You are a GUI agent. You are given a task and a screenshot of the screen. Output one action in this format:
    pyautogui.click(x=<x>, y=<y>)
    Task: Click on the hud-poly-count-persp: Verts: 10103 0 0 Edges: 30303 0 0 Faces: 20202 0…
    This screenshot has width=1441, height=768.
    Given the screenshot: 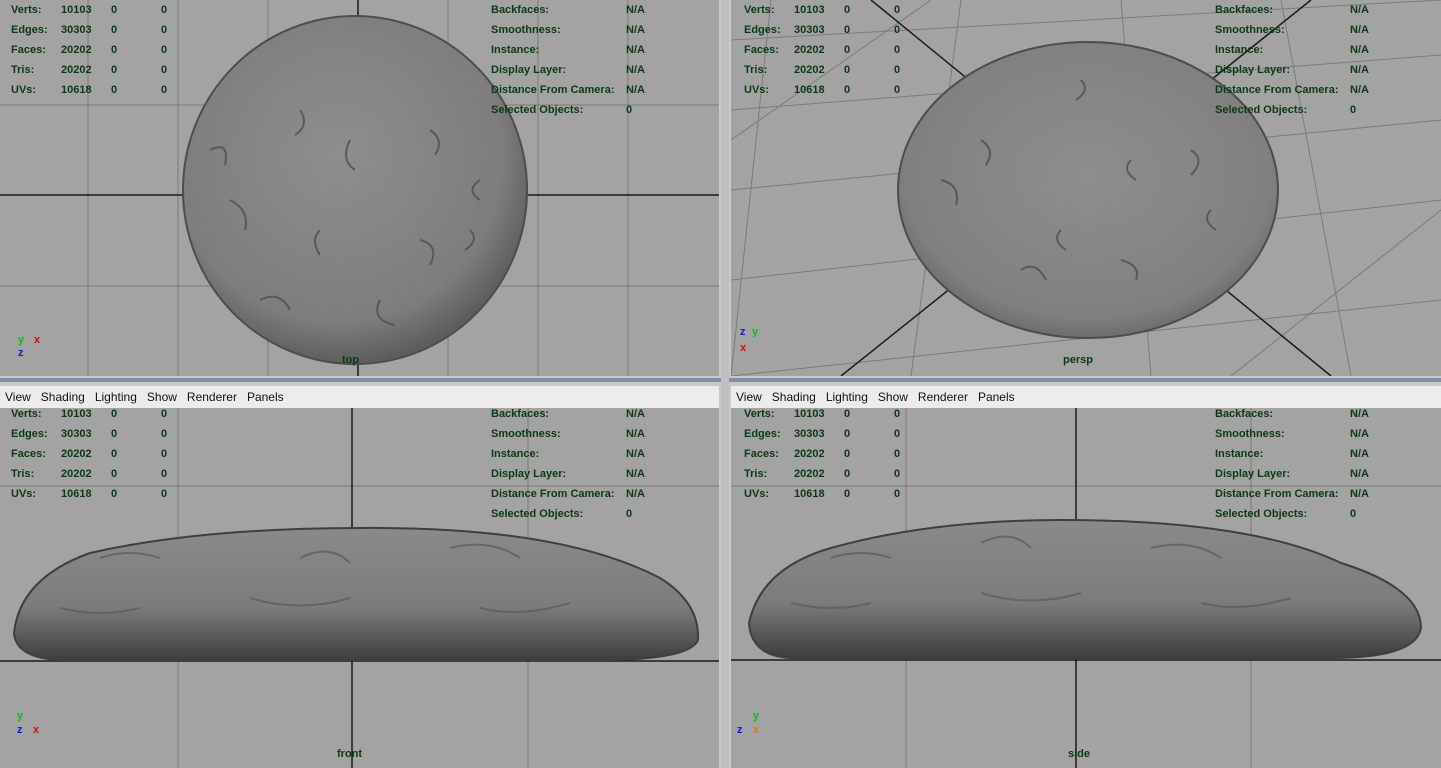 What is the action you would take?
    pyautogui.click(x=834, y=50)
    